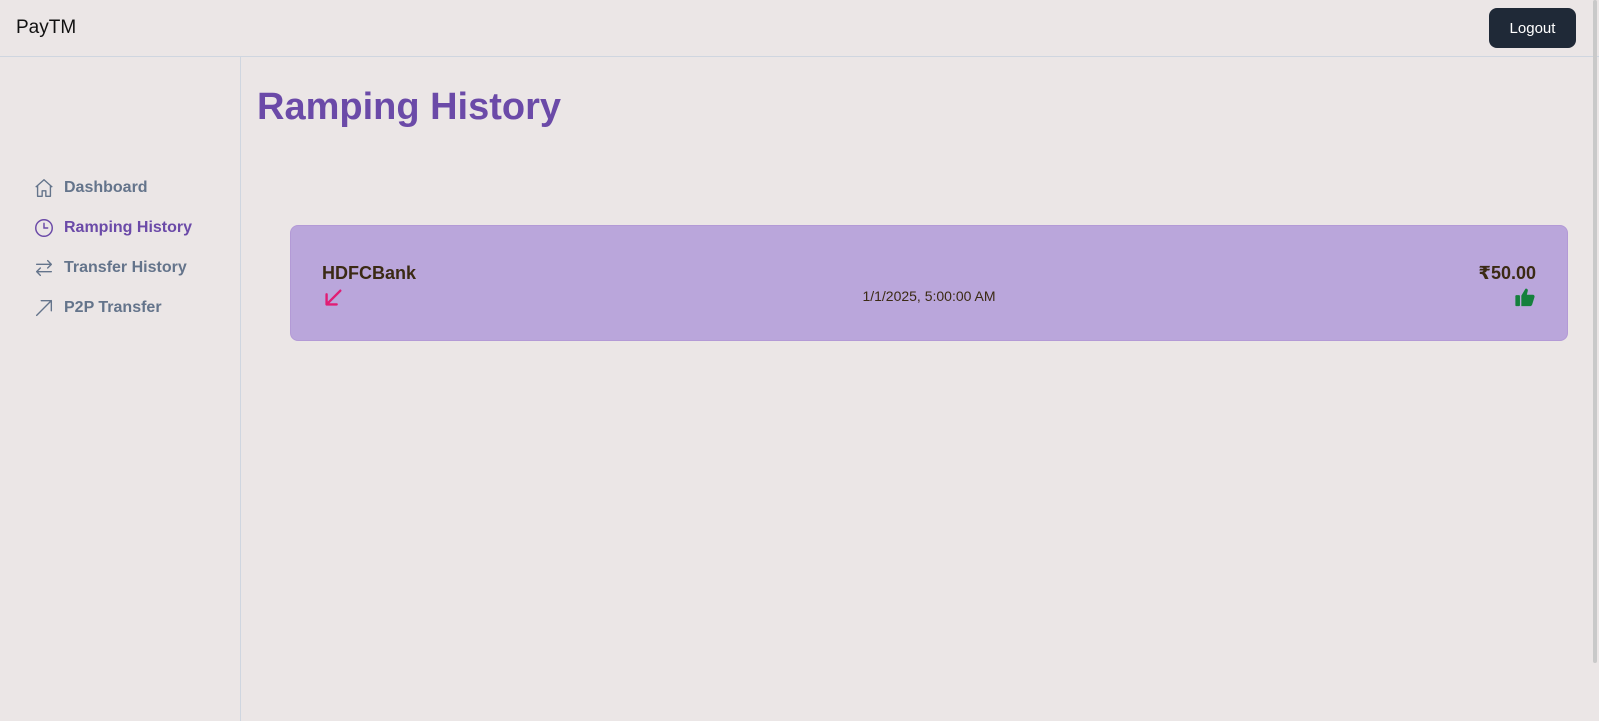 The width and height of the screenshot is (1599, 721). Describe the element at coordinates (113, 307) in the screenshot. I see `sidebar-item-label: P2P Transfer` at that location.